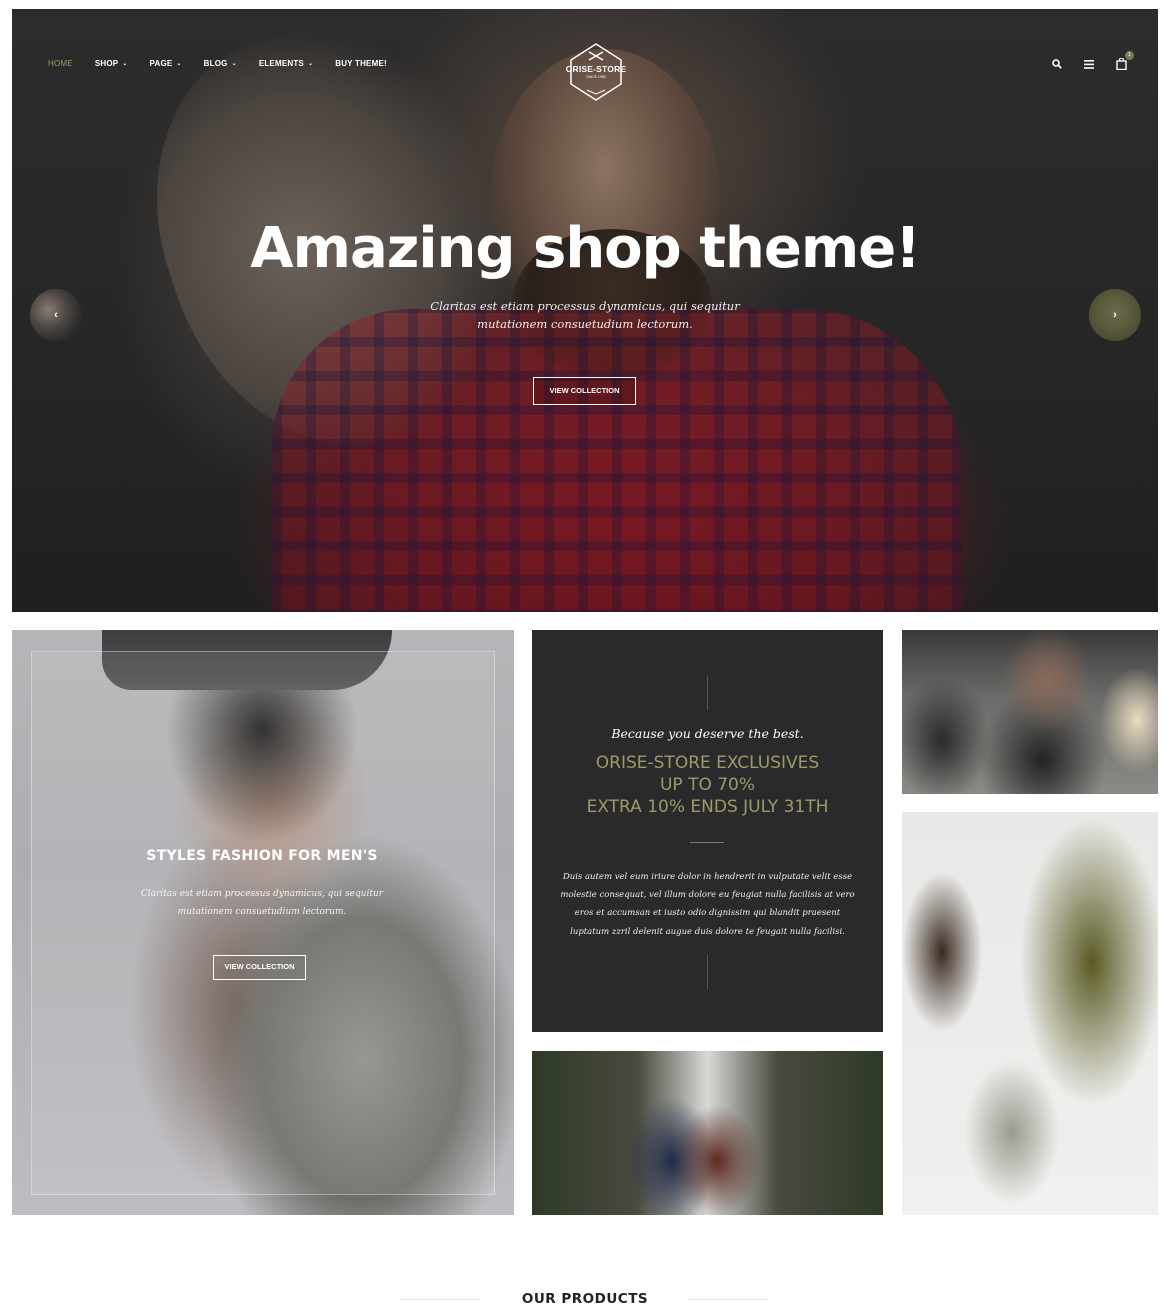 The height and width of the screenshot is (1316, 1170). I want to click on cart-count-badge: 1, so click(1129, 55).